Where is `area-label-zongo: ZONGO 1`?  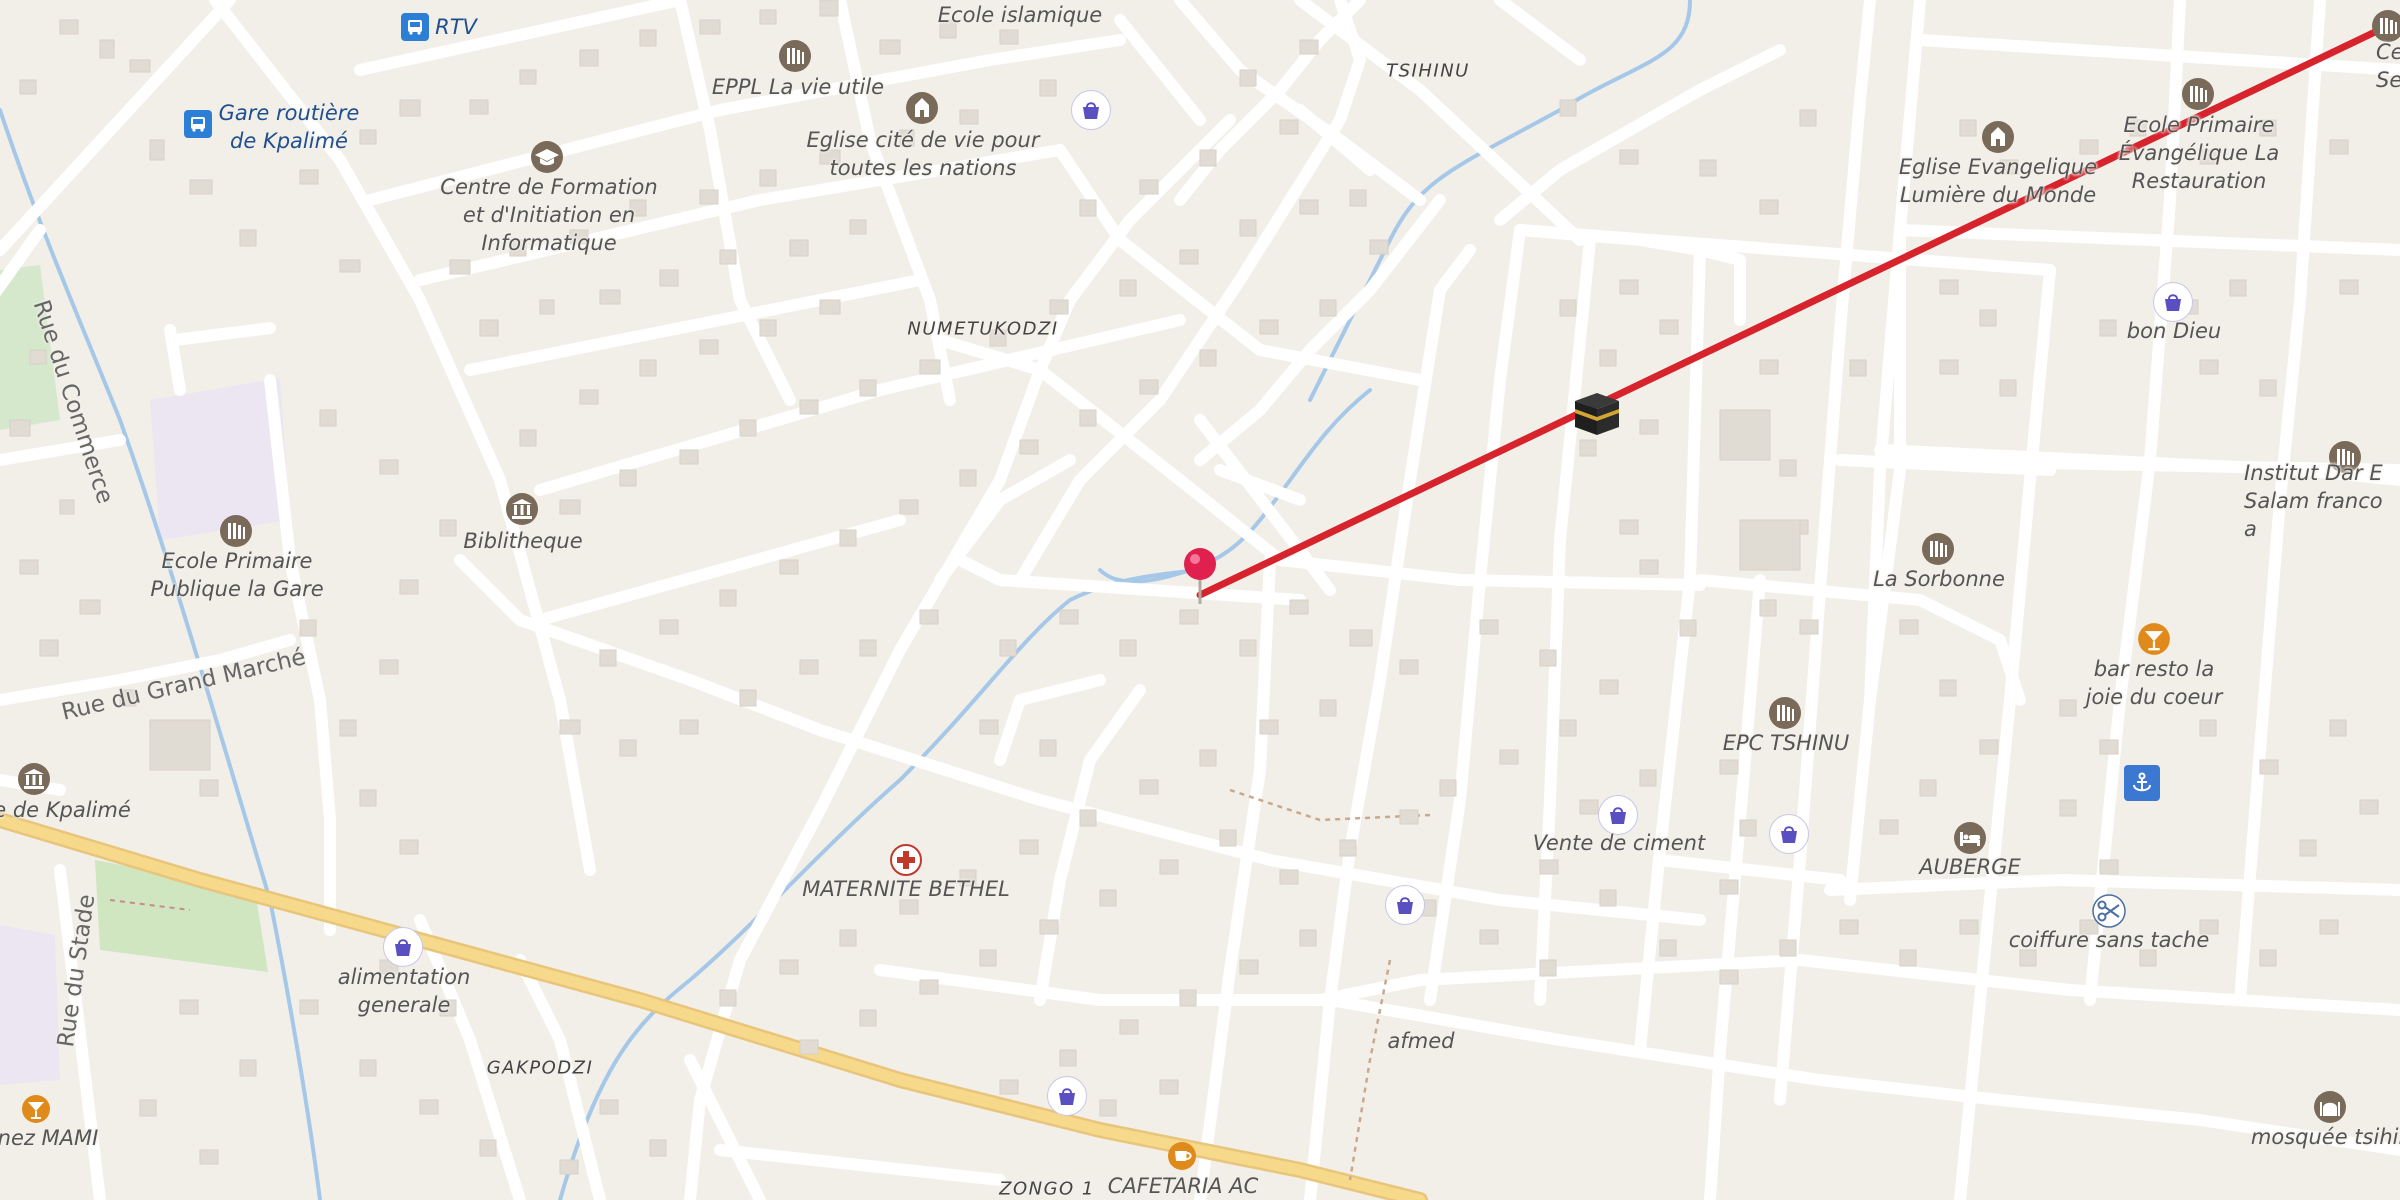
area-label-zongo: ZONGO 1 is located at coordinates (1047, 1189).